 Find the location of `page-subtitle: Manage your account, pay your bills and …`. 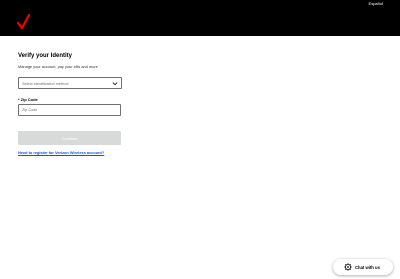

page-subtitle: Manage your account, pay your bills and … is located at coordinates (58, 66).